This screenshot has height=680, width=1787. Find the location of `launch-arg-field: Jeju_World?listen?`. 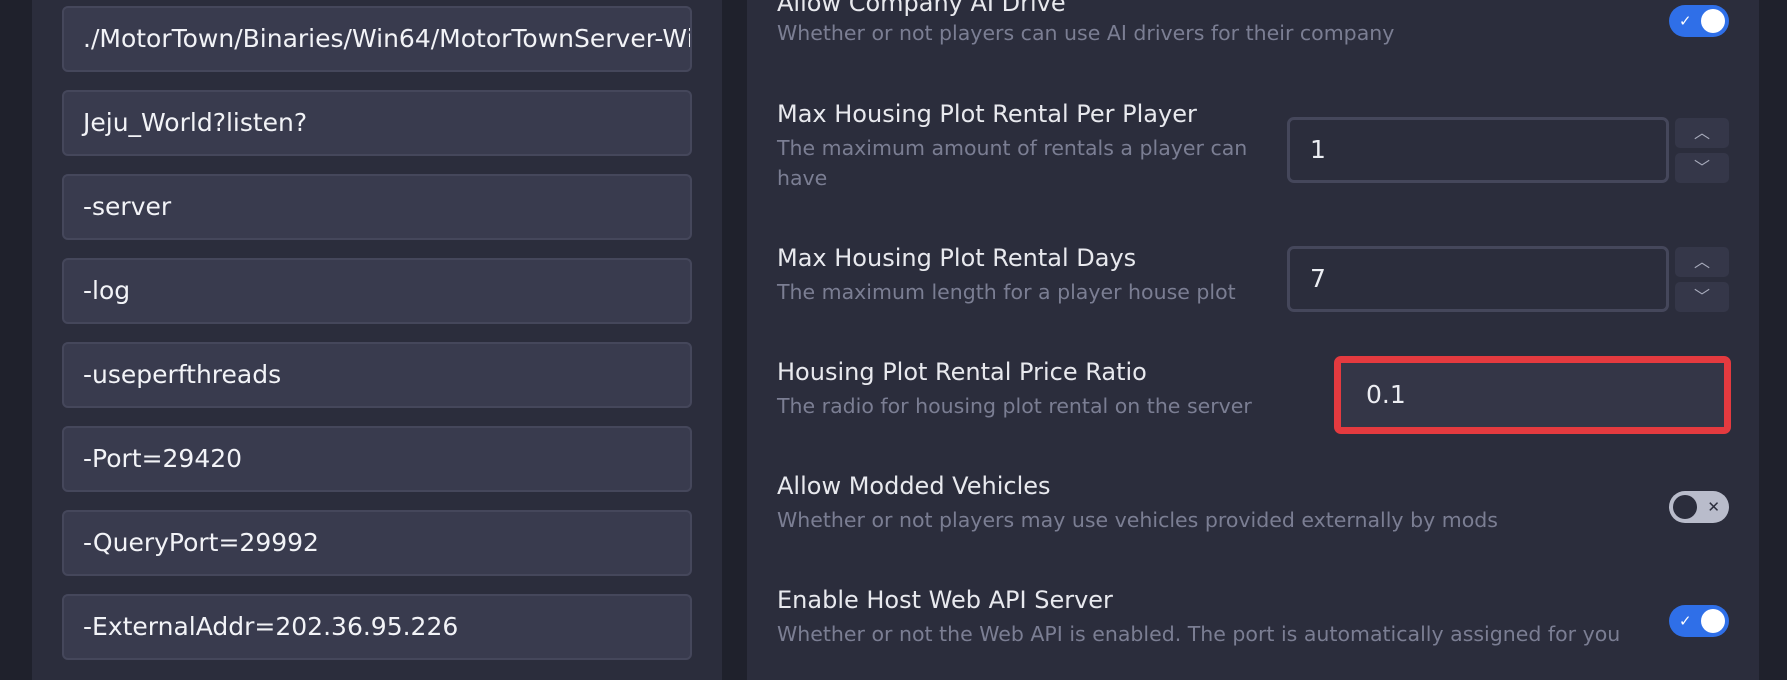

launch-arg-field: Jeju_World?listen? is located at coordinates (377, 123).